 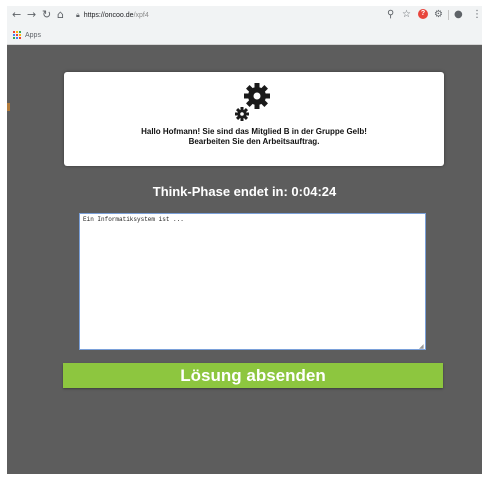 I want to click on lock-icon: 🔒︎, so click(x=78, y=15).